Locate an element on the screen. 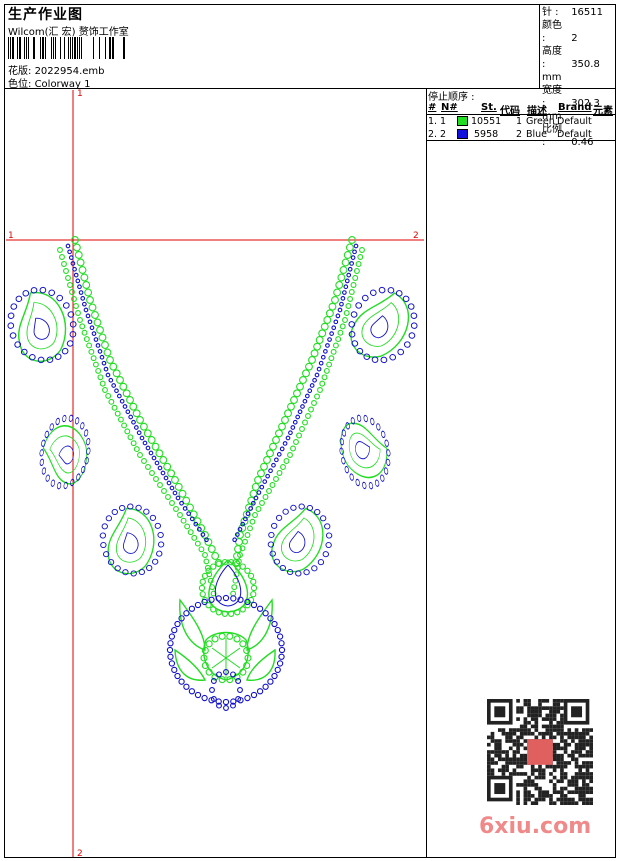 The image size is (620, 861). qr-code is located at coordinates (540, 752).